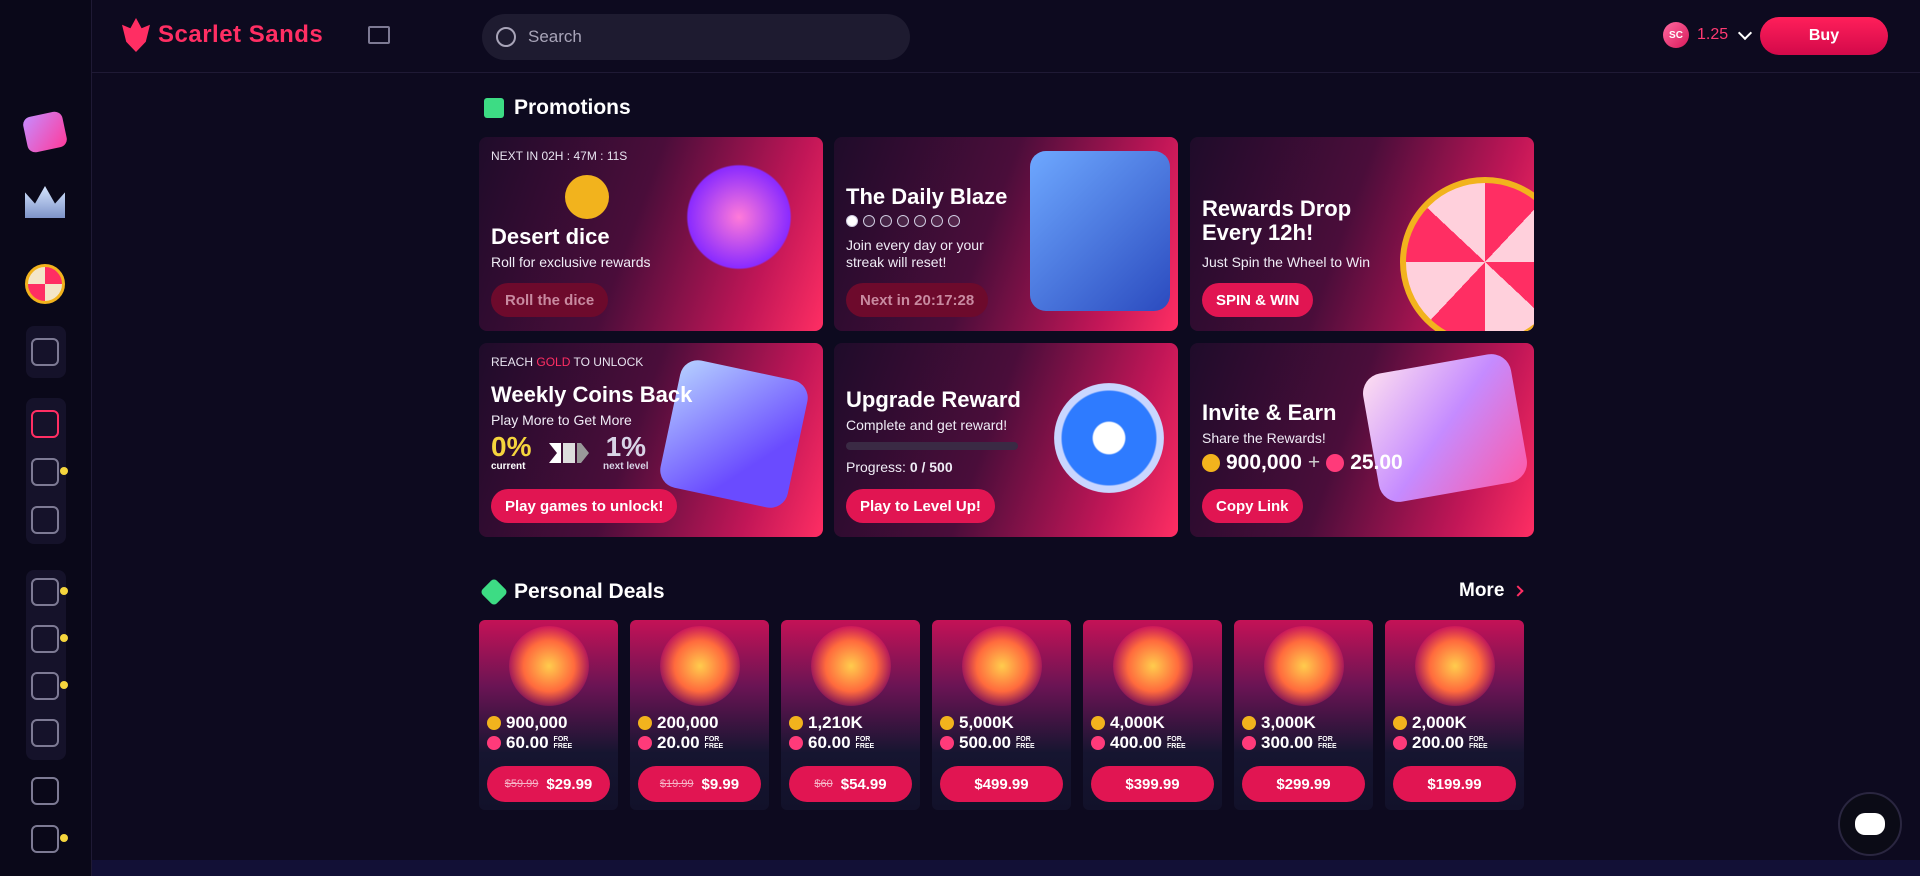  What do you see at coordinates (1482, 590) in the screenshot?
I see `more-label: More` at bounding box center [1482, 590].